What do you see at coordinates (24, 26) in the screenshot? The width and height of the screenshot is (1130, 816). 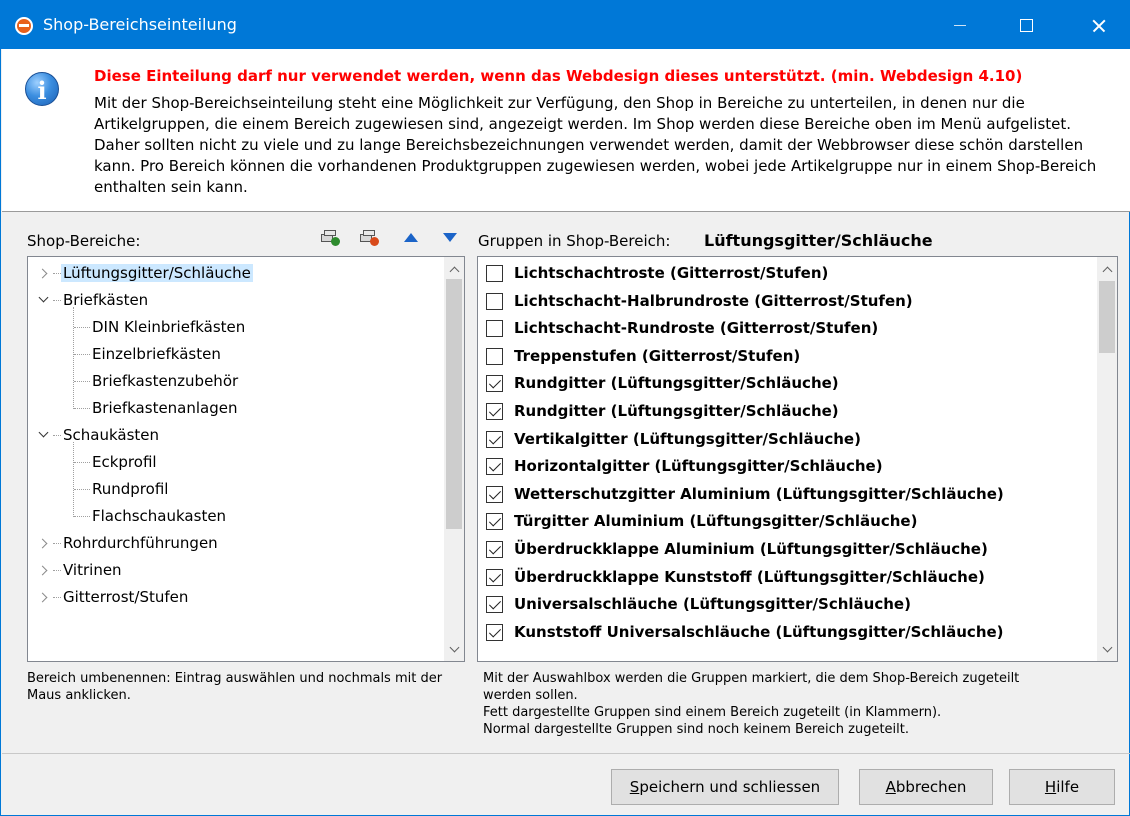 I see `shop-app-icon` at bounding box center [24, 26].